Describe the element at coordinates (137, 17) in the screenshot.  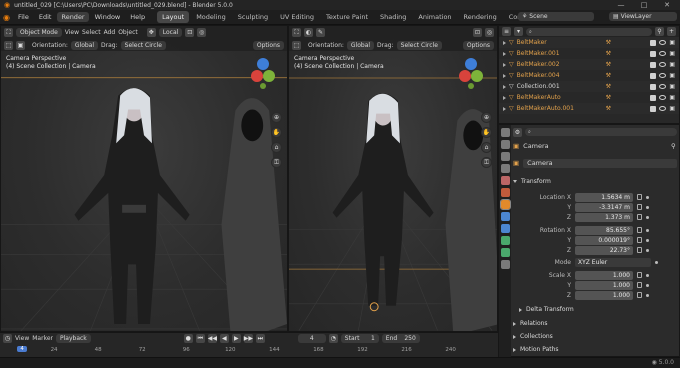
I see `menu-help: Help` at that location.